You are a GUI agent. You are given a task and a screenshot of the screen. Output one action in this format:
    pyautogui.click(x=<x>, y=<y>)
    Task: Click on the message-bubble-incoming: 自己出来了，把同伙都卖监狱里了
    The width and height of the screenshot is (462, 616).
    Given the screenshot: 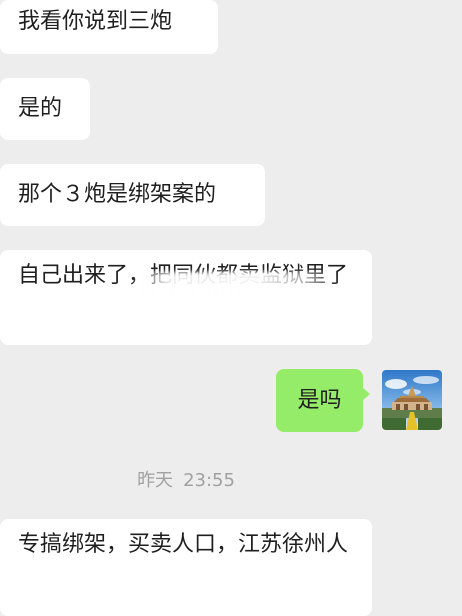 What is the action you would take?
    pyautogui.click(x=186, y=297)
    